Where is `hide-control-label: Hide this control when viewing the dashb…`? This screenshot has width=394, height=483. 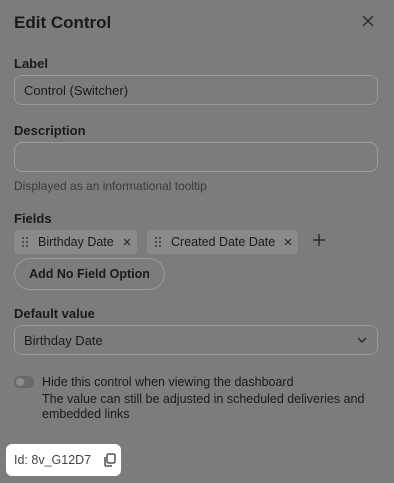
hide-control-label: Hide this control when viewing the dashb… is located at coordinates (168, 382).